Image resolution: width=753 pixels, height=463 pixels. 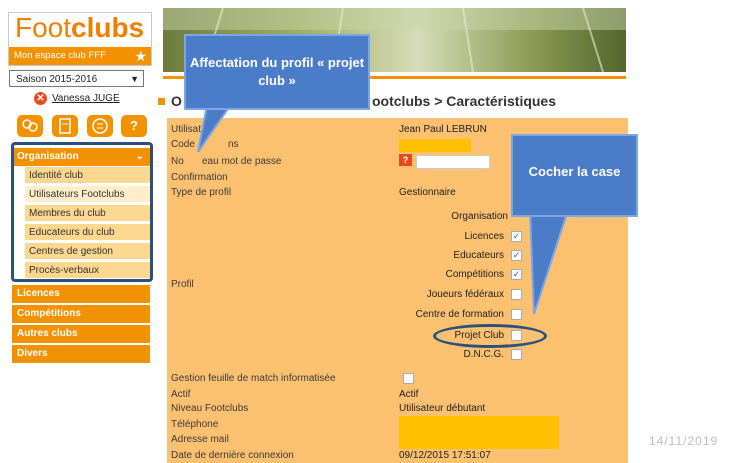 What do you see at coordinates (195, 424) in the screenshot?
I see `label-telephone: Téléphone` at bounding box center [195, 424].